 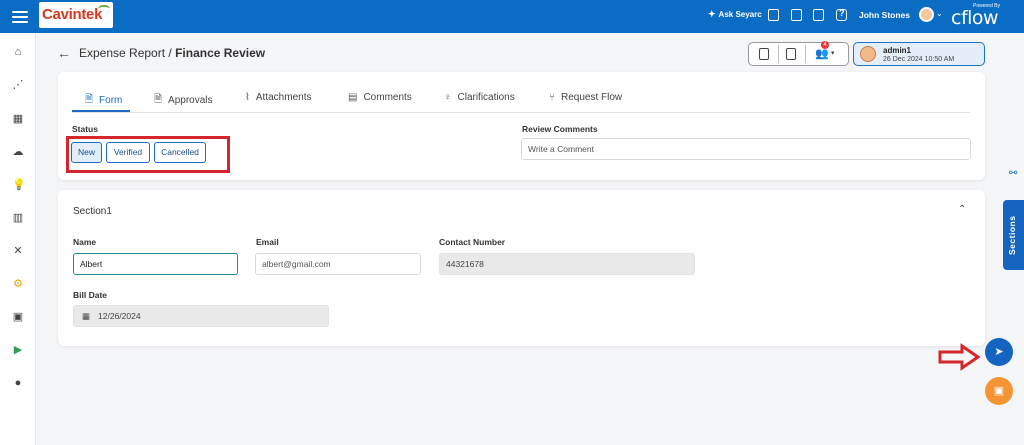 I want to click on save-icon: ▣, so click(x=999, y=391).